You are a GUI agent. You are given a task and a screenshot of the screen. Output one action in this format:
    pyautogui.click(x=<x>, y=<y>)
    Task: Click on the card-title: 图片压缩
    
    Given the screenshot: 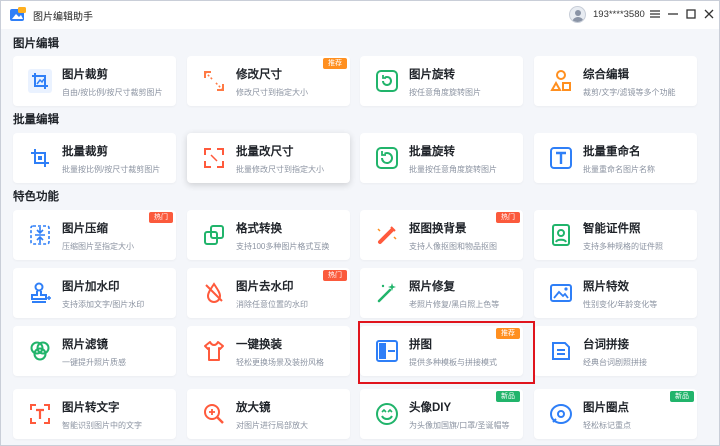 What is the action you would take?
    pyautogui.click(x=85, y=229)
    